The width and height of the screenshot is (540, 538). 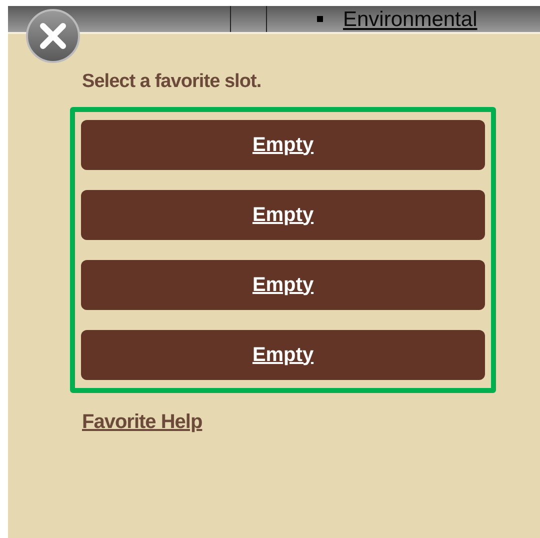 I want to click on prompt-text: Select a favorite slot., so click(x=172, y=82).